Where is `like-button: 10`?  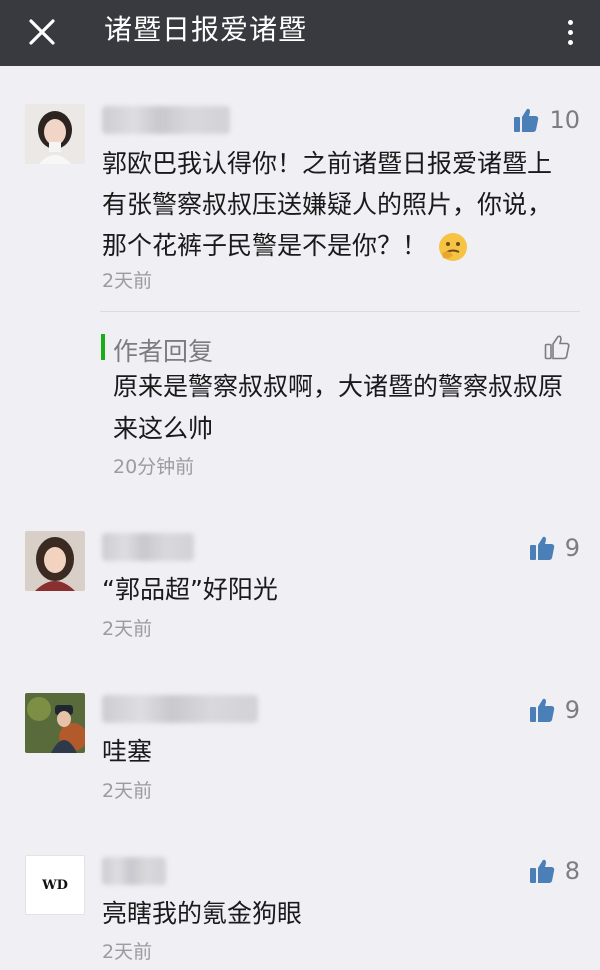
like-button: 10 is located at coordinates (546, 120).